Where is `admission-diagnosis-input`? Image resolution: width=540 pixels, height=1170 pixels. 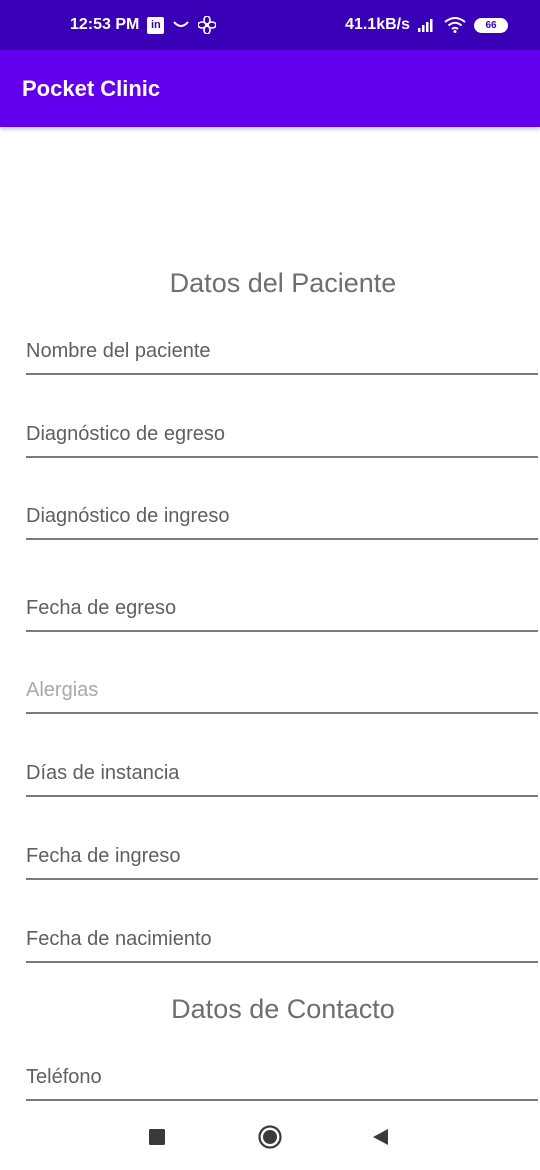 admission-diagnosis-input is located at coordinates (282, 516).